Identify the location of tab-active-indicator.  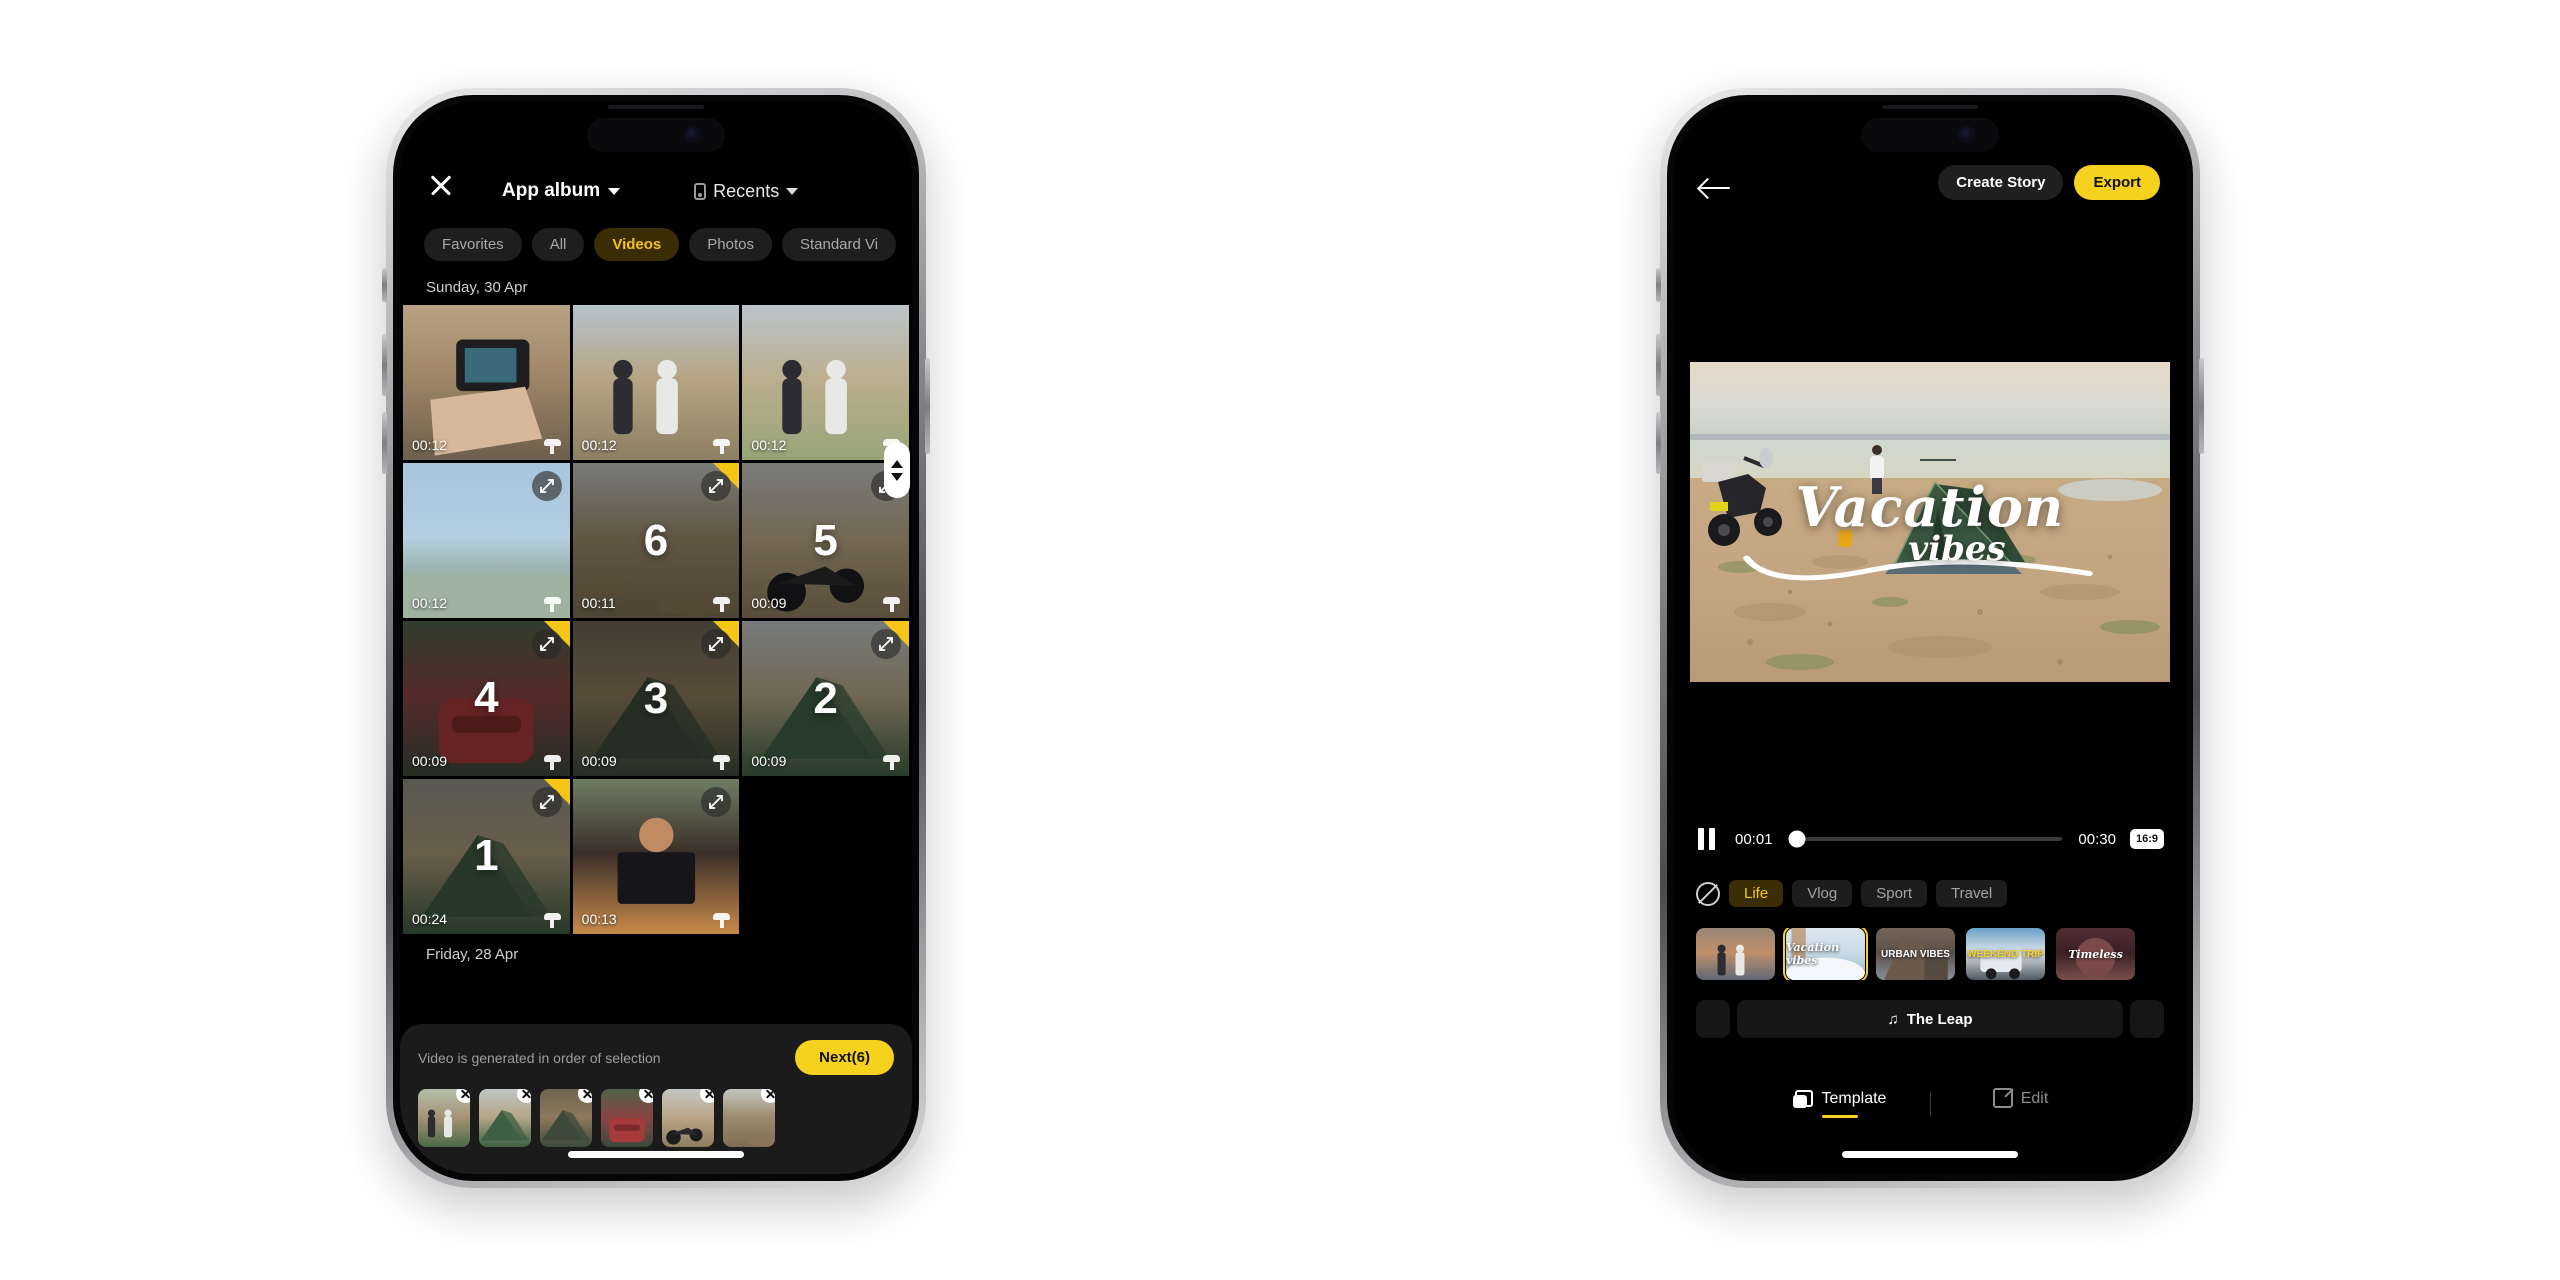
(1839, 1116).